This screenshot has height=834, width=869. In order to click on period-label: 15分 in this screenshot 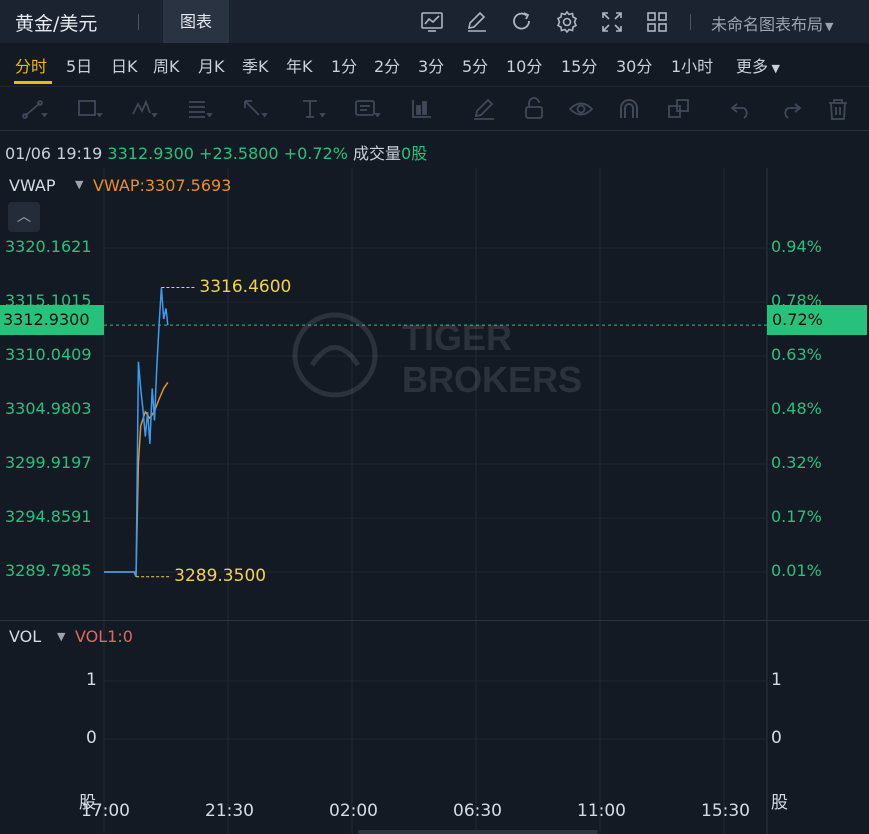, I will do `click(579, 66)`.